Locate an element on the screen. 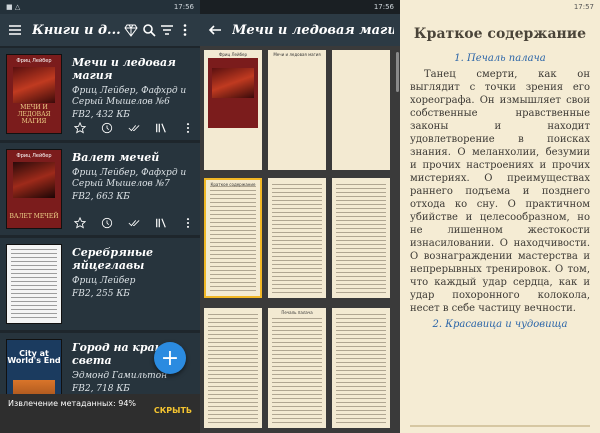  scrollbar is located at coordinates (397, 72).